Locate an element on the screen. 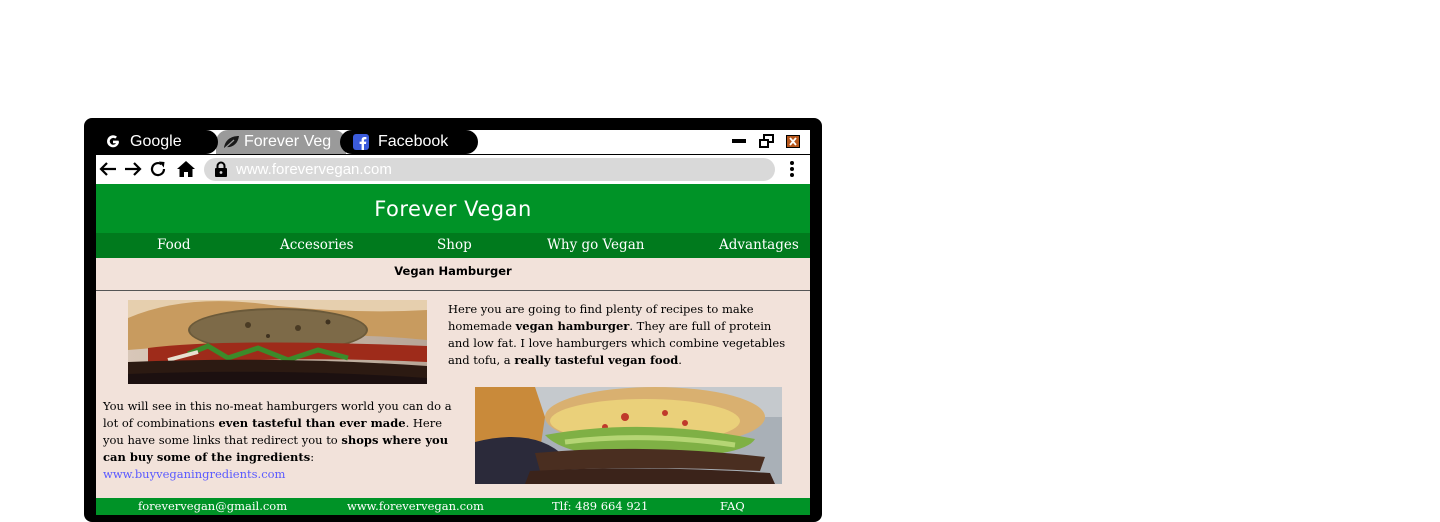  site-header: Forever Vegan is located at coordinates (453, 208).